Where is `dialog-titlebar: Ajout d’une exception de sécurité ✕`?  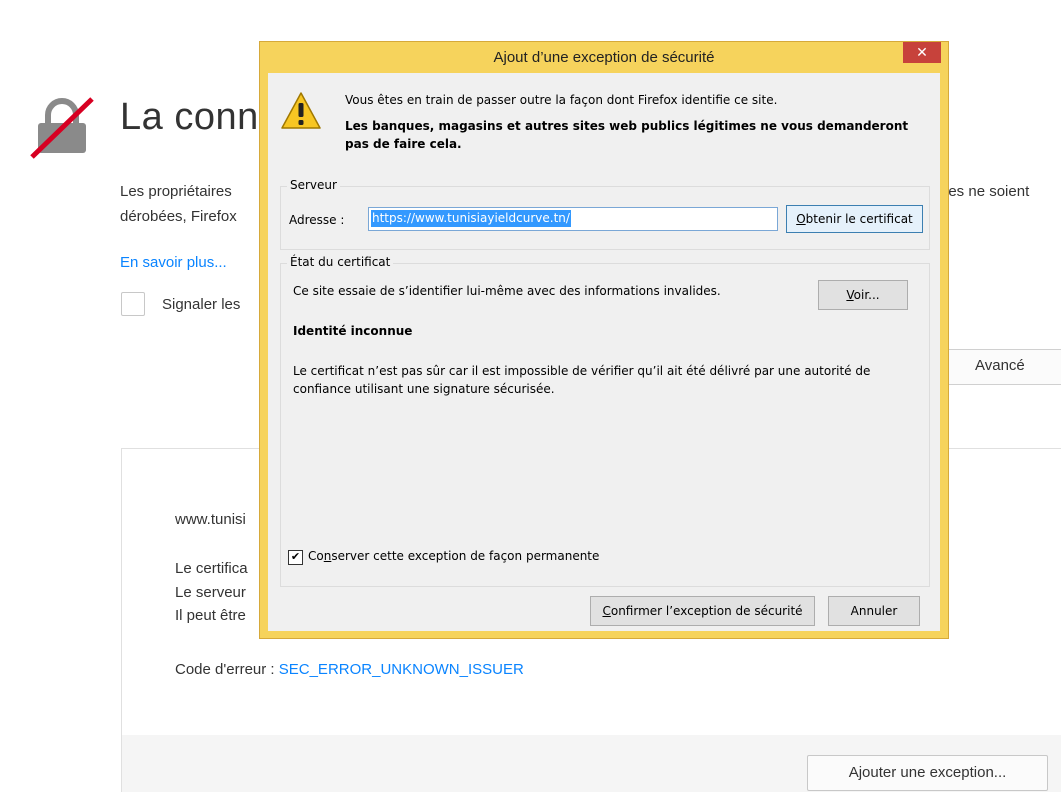 dialog-titlebar: Ajout d’une exception de sécurité ✕ is located at coordinates (604, 57).